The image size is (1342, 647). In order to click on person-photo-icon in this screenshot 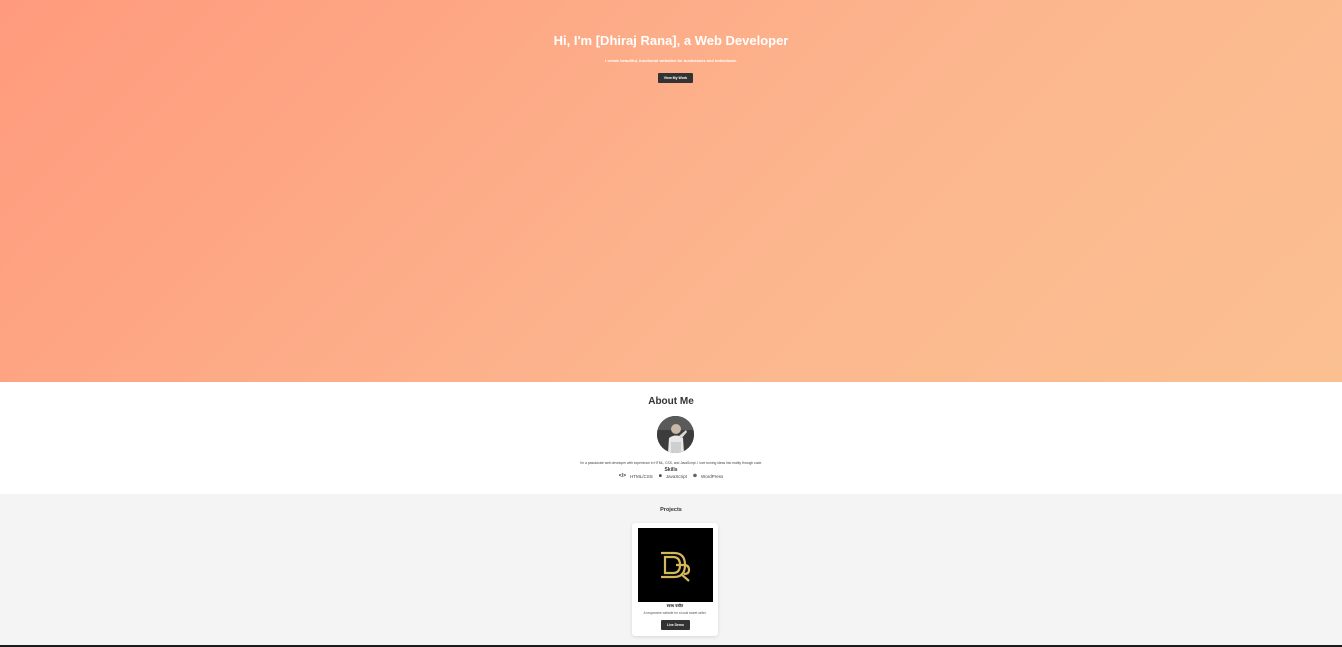, I will do `click(675, 434)`.